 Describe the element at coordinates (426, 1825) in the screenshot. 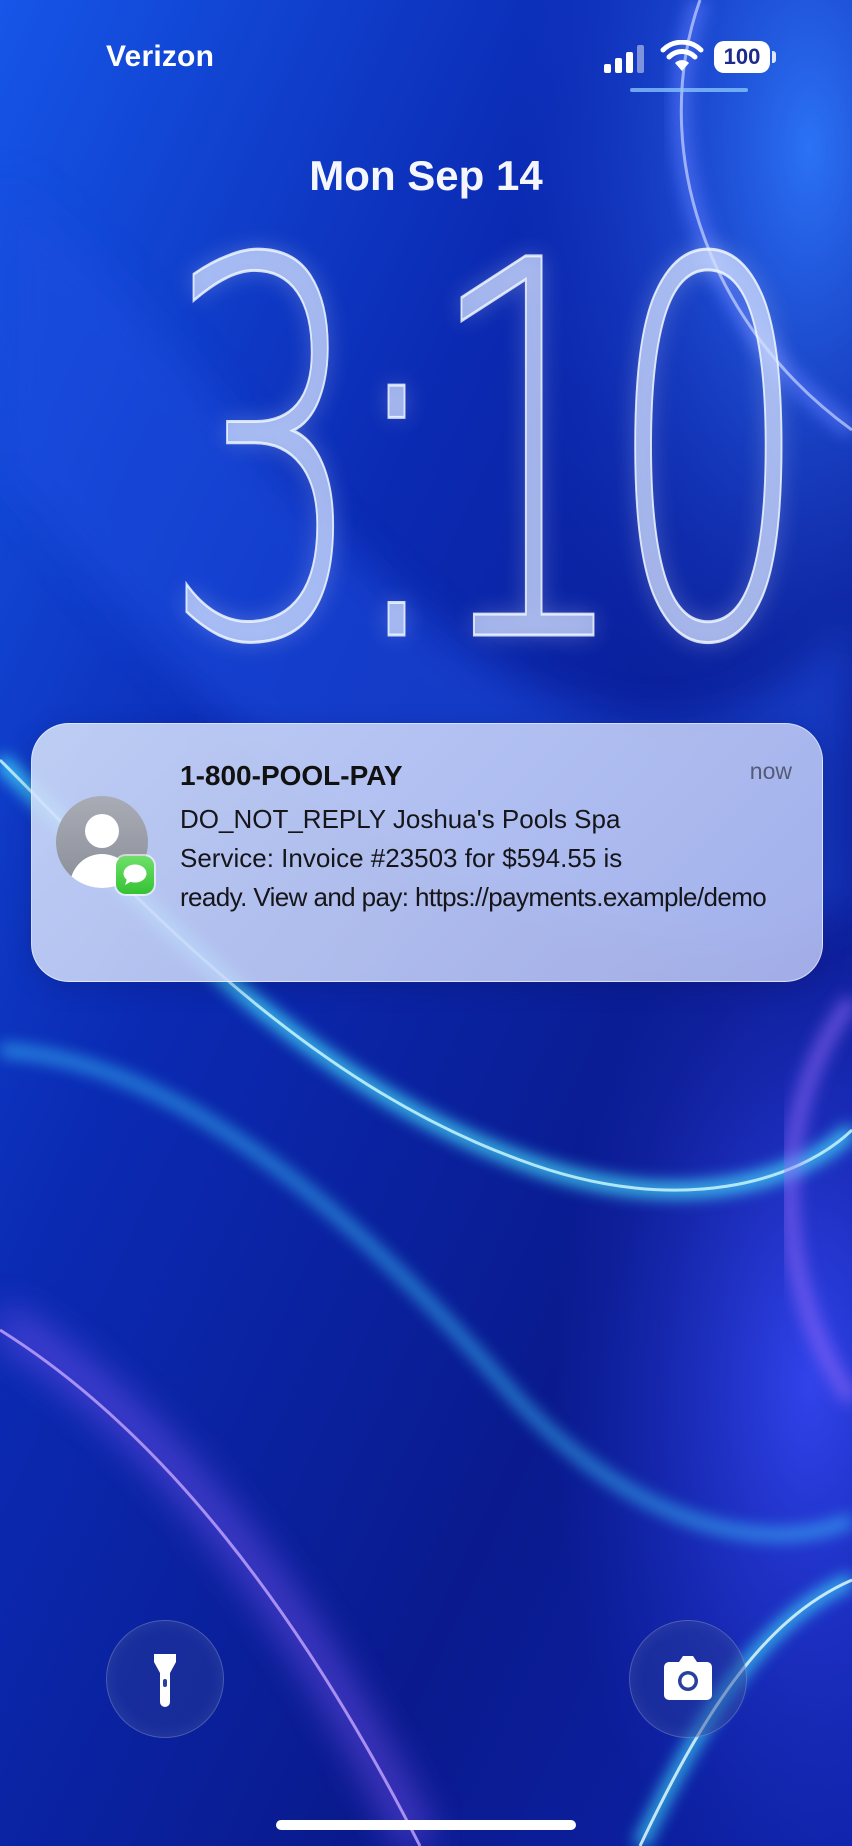

I see `home-indicator` at that location.